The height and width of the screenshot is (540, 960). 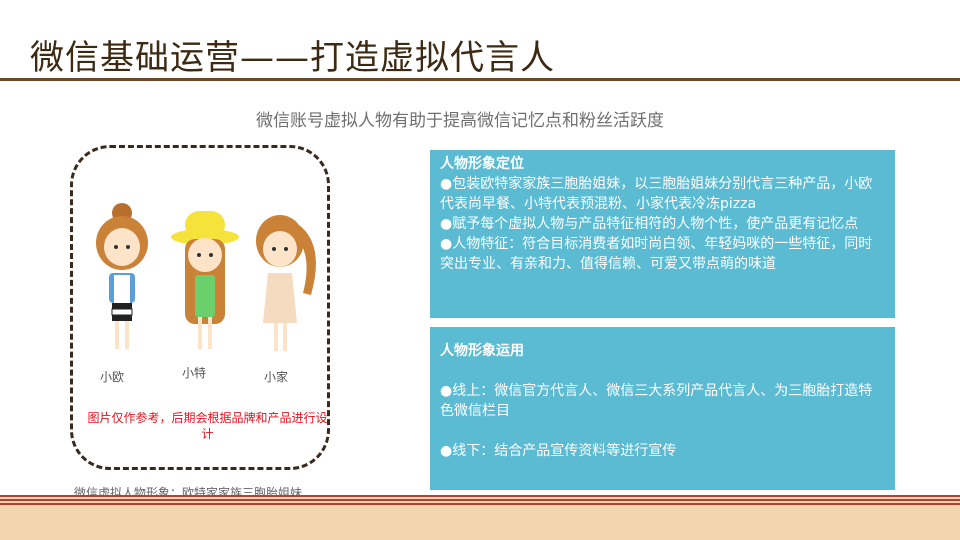 I want to click on page-subtitle: 微信账号虚拟人物有助于提高微信记忆点和粉丝活跃度, so click(x=460, y=121).